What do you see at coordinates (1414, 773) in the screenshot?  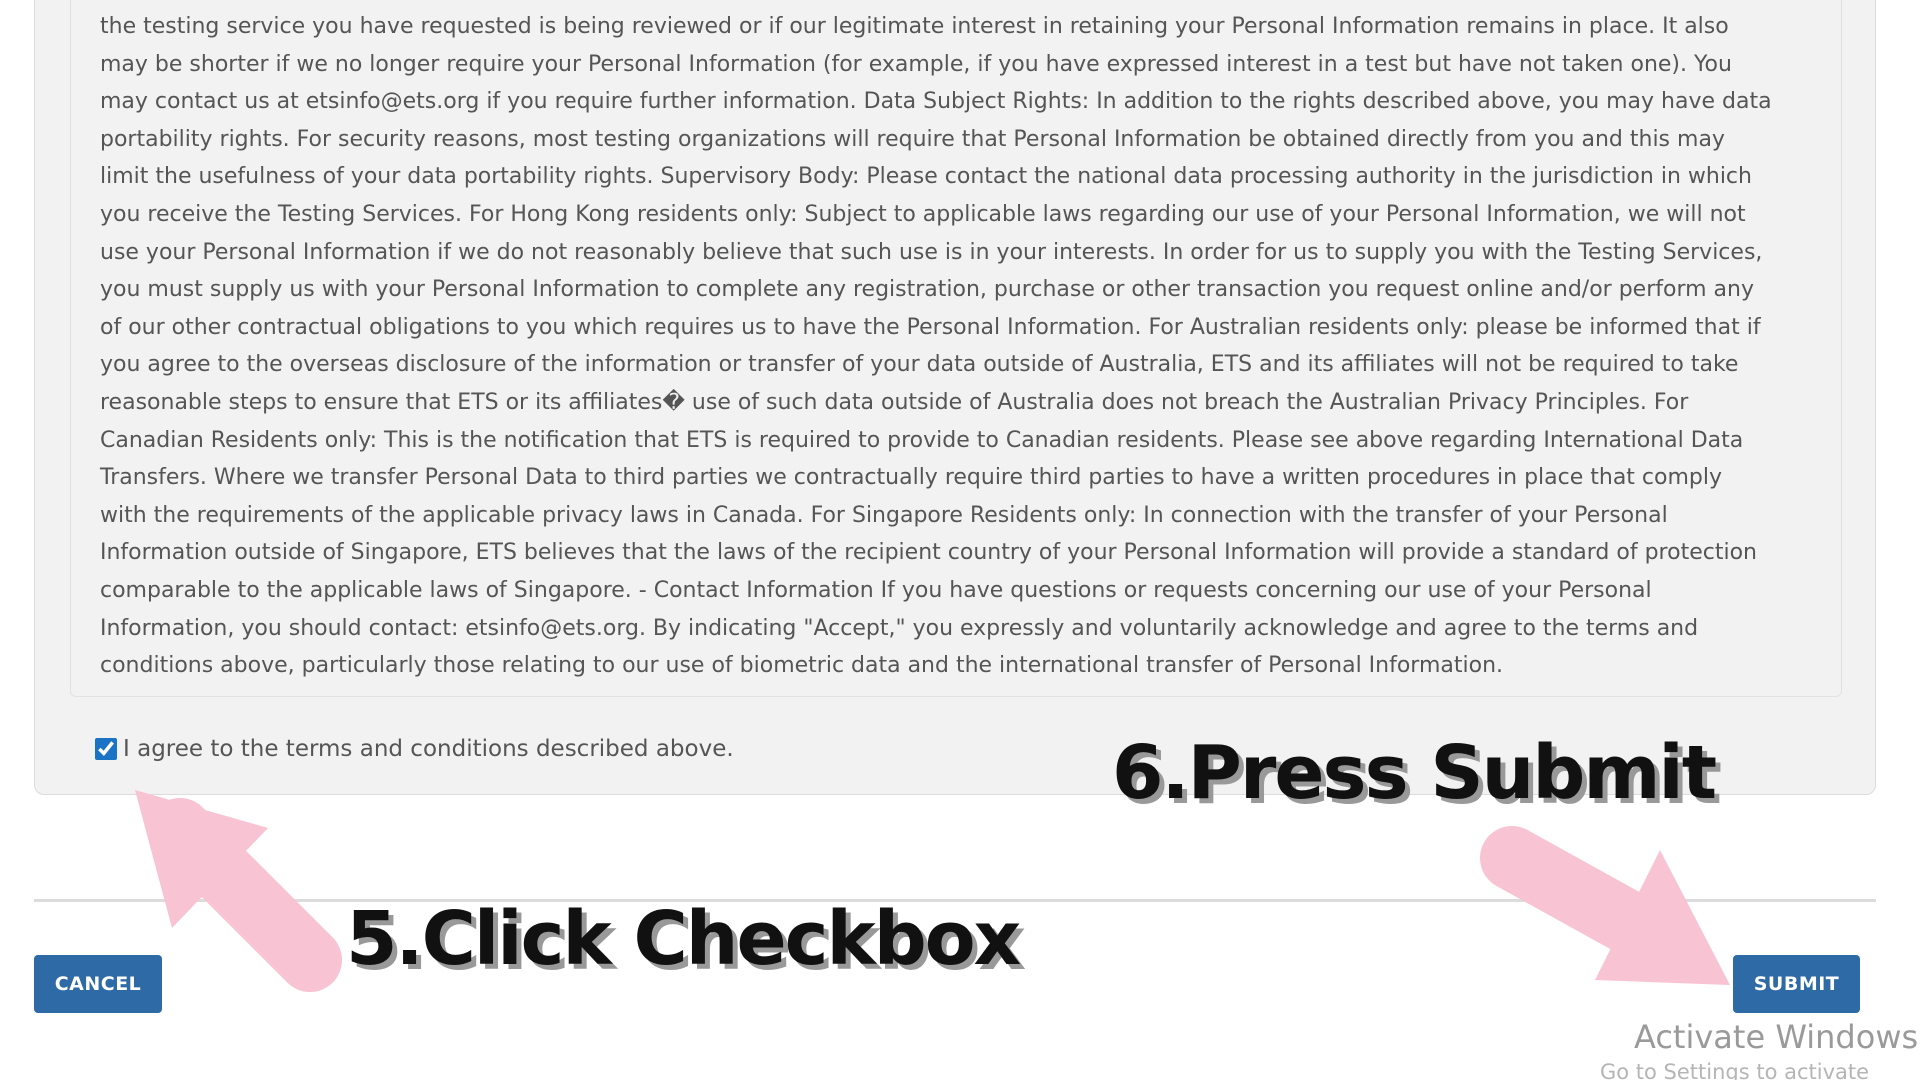 I see `annotation-step-6: 6.Press Submit` at bounding box center [1414, 773].